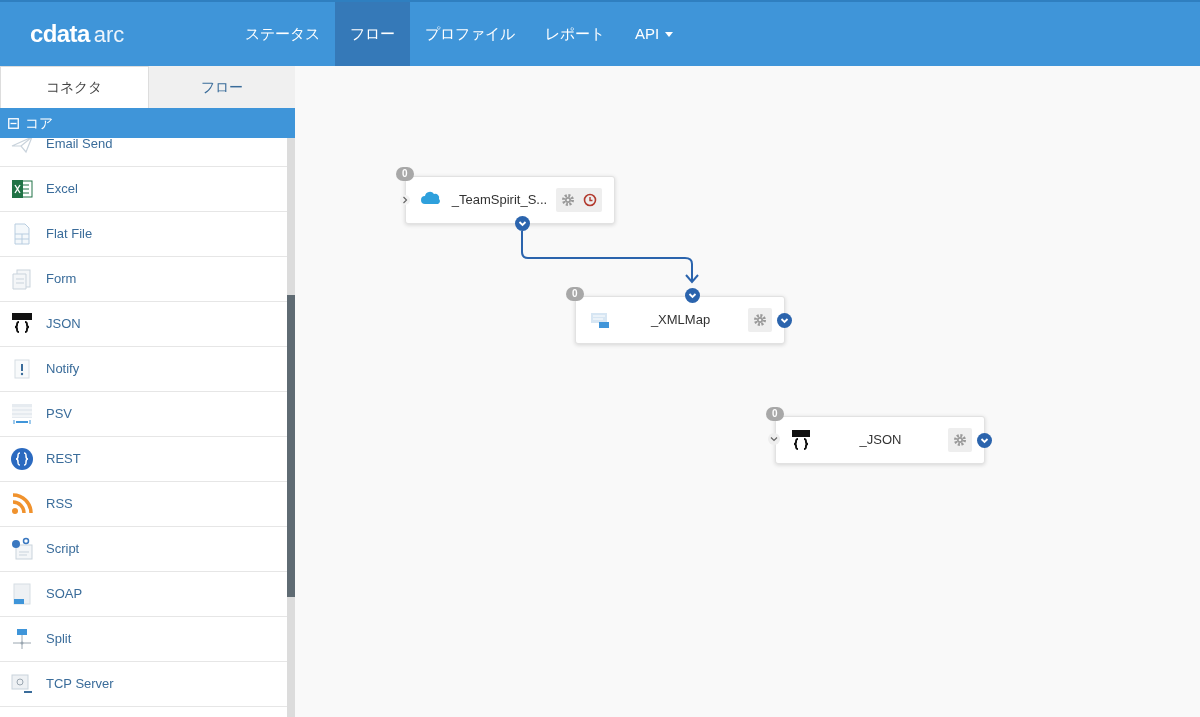 The height and width of the screenshot is (717, 1200). Describe the element at coordinates (39, 123) in the screenshot. I see `group-label: コア` at that location.